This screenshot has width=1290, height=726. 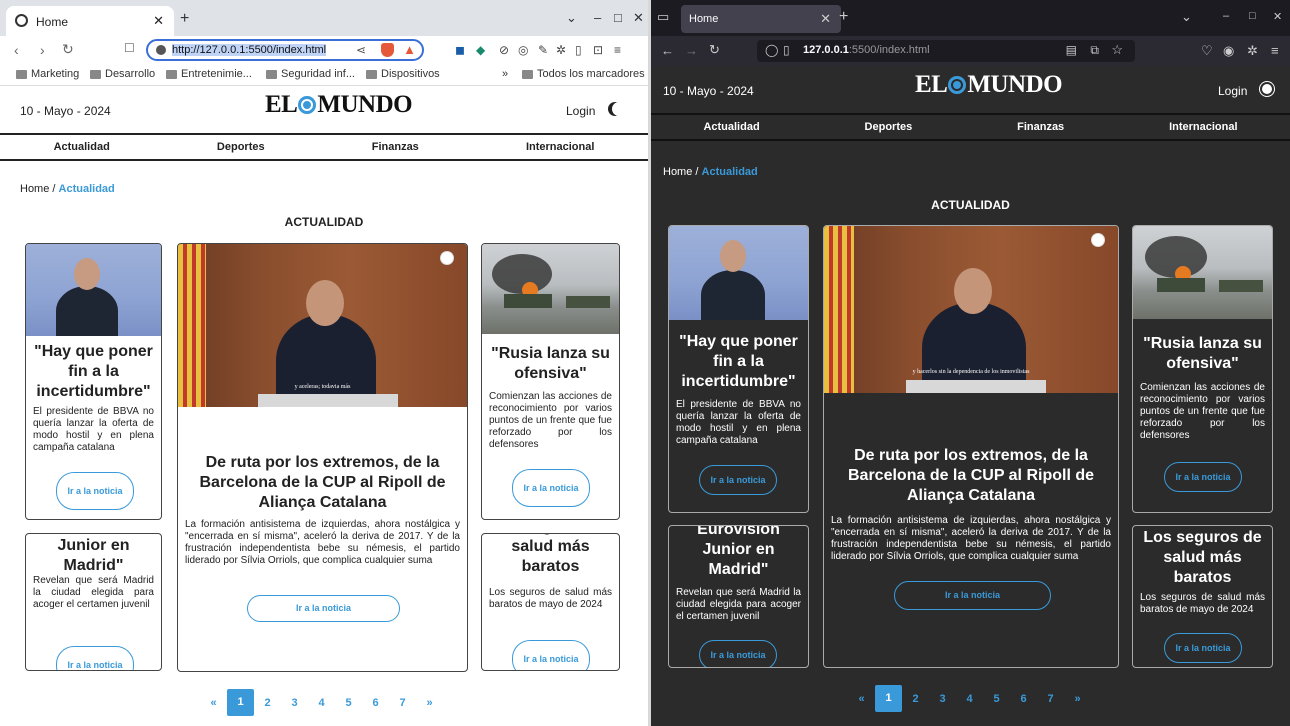 I want to click on brave-rewards-icon: ▲, so click(x=409, y=49).